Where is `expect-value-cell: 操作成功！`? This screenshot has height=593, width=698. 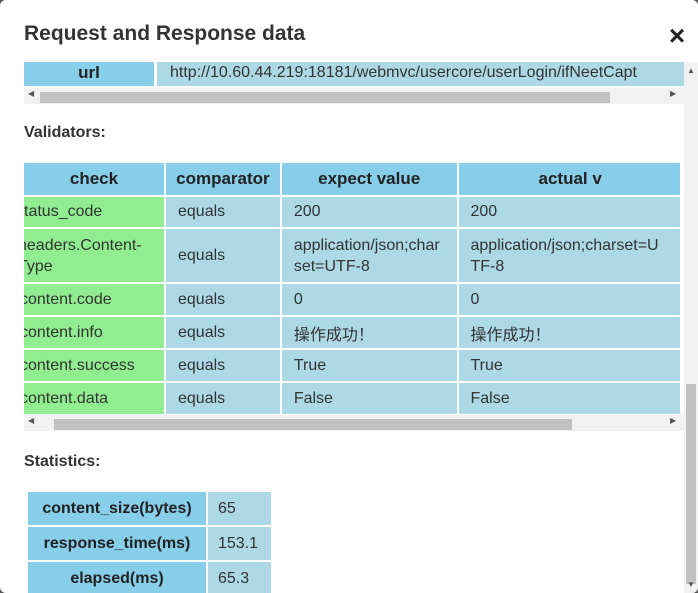
expect-value-cell: 操作成功！ is located at coordinates (369, 333).